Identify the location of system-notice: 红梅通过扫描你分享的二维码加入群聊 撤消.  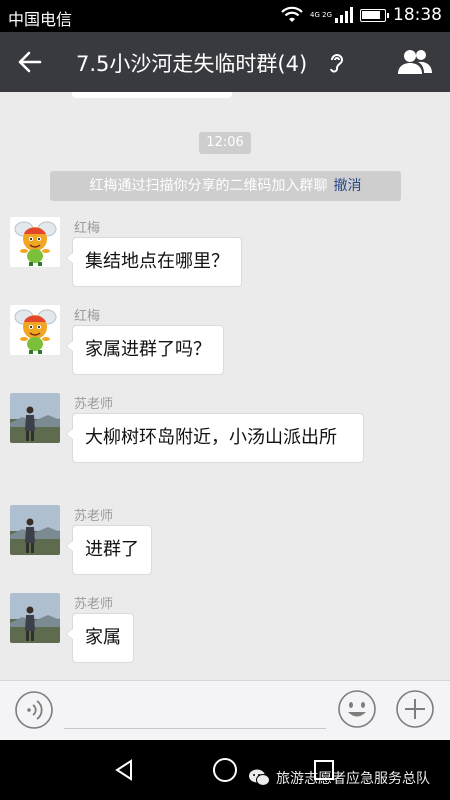
(225, 186).